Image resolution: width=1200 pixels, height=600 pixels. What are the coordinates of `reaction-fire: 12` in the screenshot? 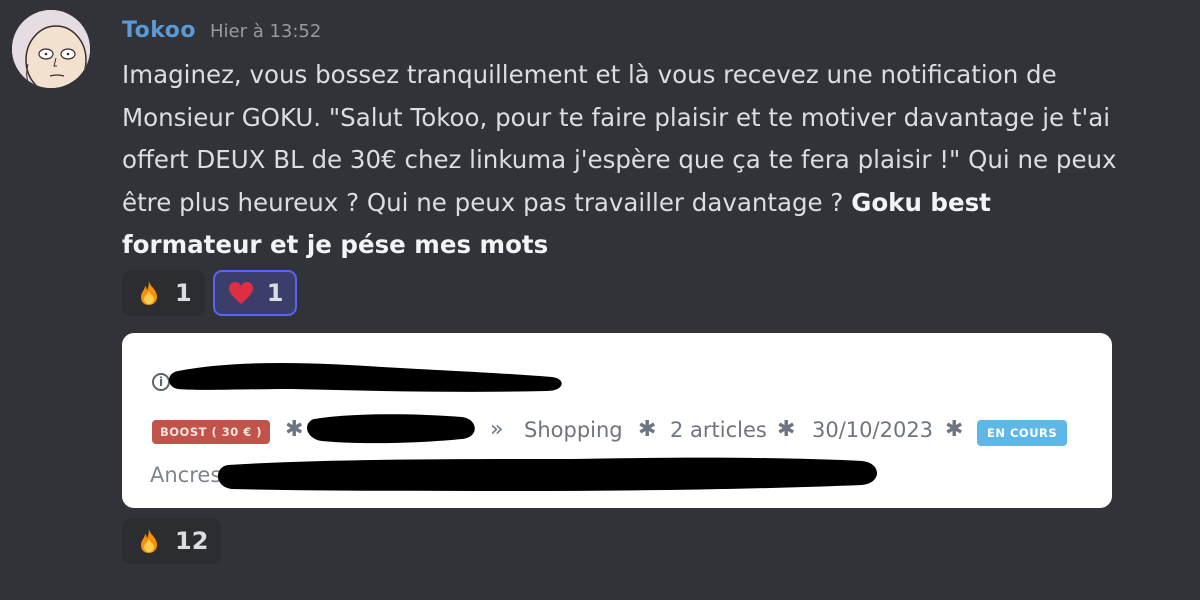 It's located at (172, 541).